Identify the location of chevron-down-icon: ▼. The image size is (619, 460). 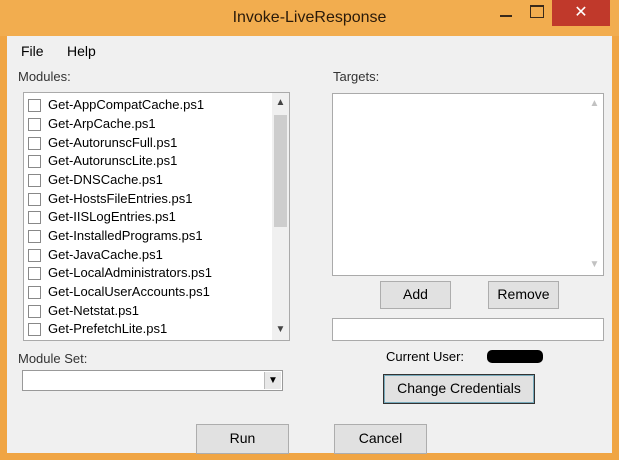
(272, 380).